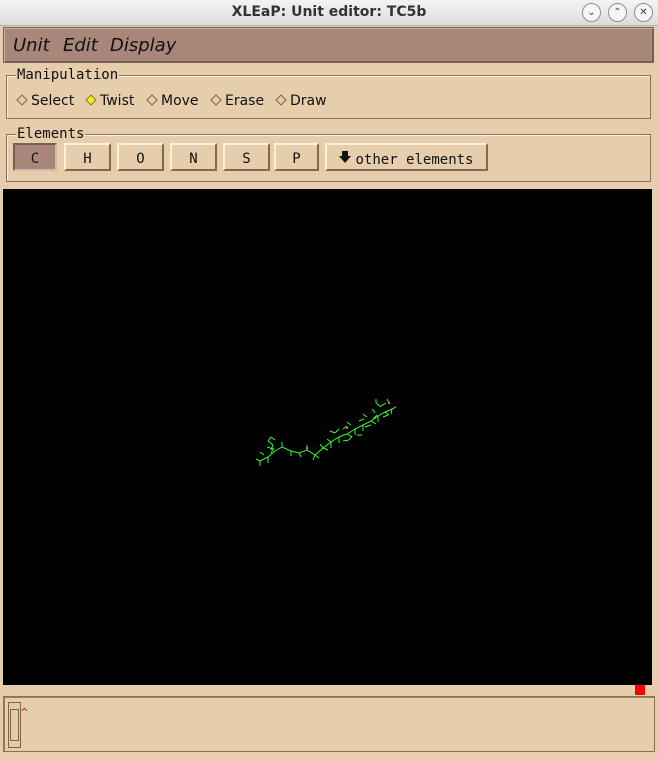  I want to click on radio-draw-indicator-icon, so click(281, 100).